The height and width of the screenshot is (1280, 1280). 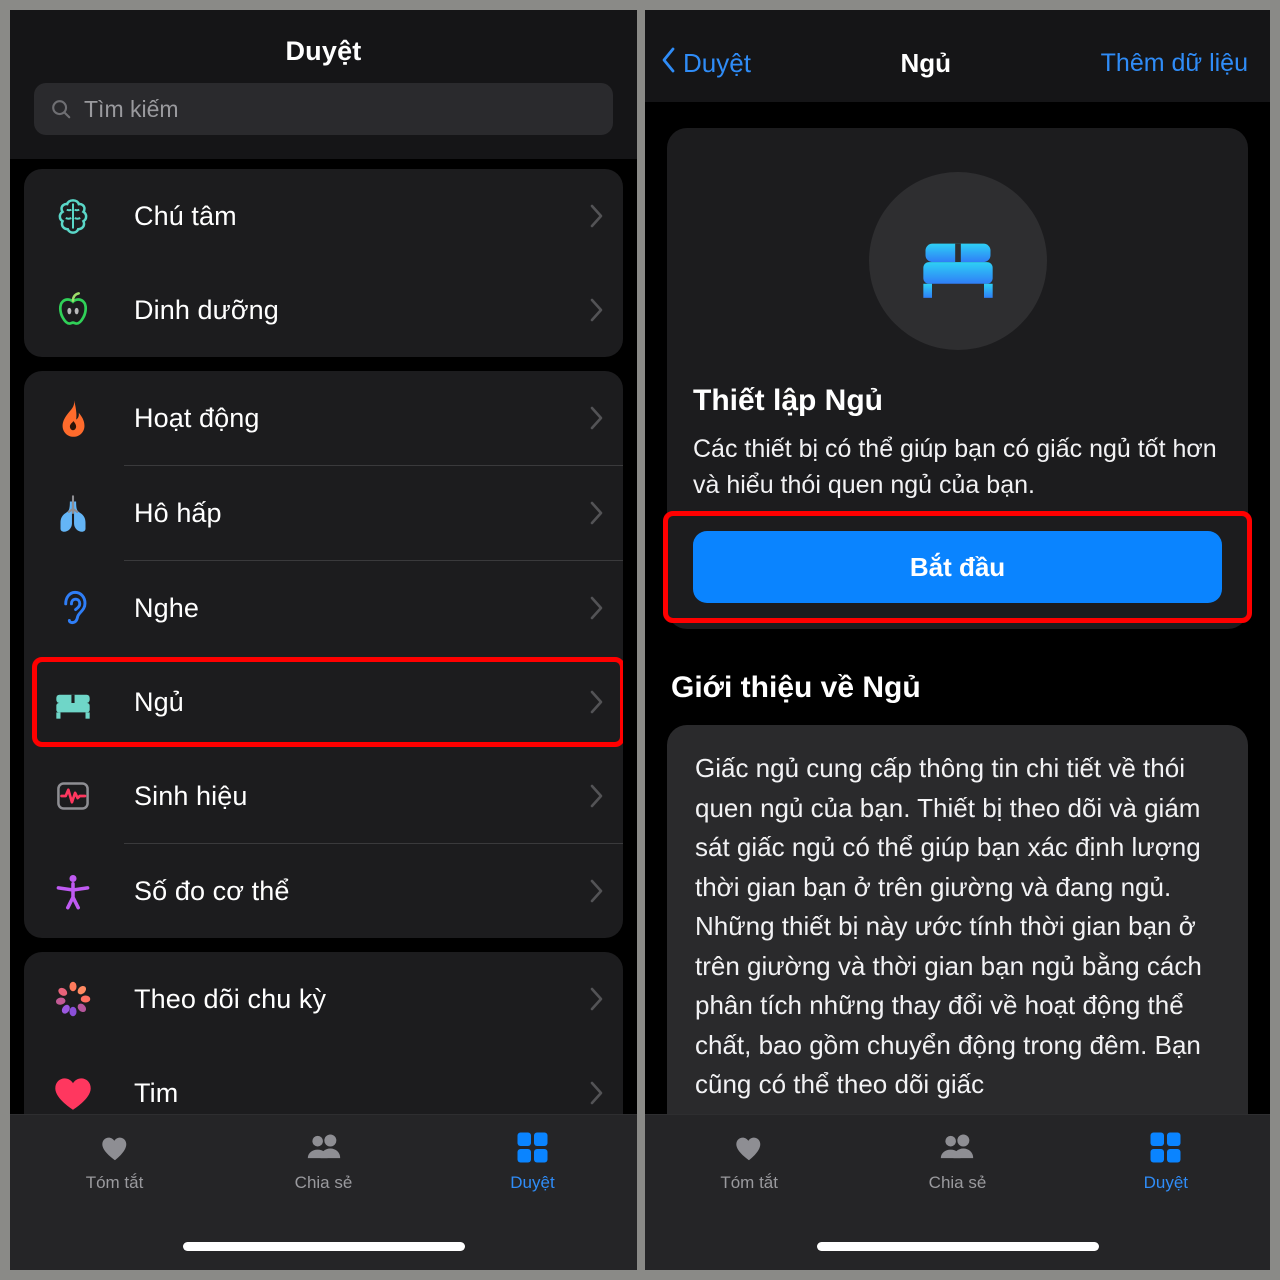 I want to click on page-title: Duyệt, so click(x=323, y=51).